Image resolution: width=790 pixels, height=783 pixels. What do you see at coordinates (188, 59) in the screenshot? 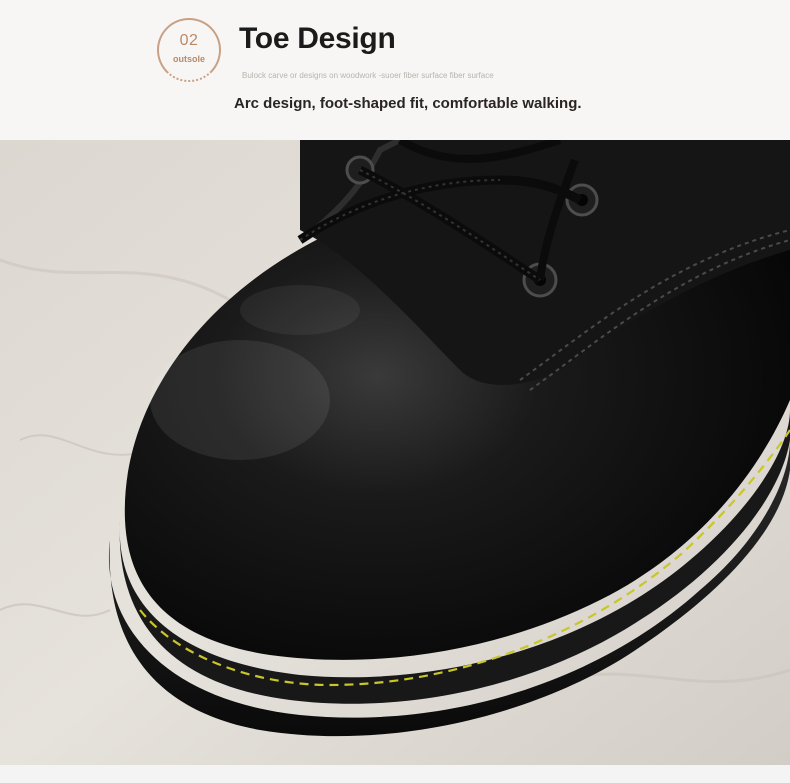
I see `badge-label: outsole` at bounding box center [188, 59].